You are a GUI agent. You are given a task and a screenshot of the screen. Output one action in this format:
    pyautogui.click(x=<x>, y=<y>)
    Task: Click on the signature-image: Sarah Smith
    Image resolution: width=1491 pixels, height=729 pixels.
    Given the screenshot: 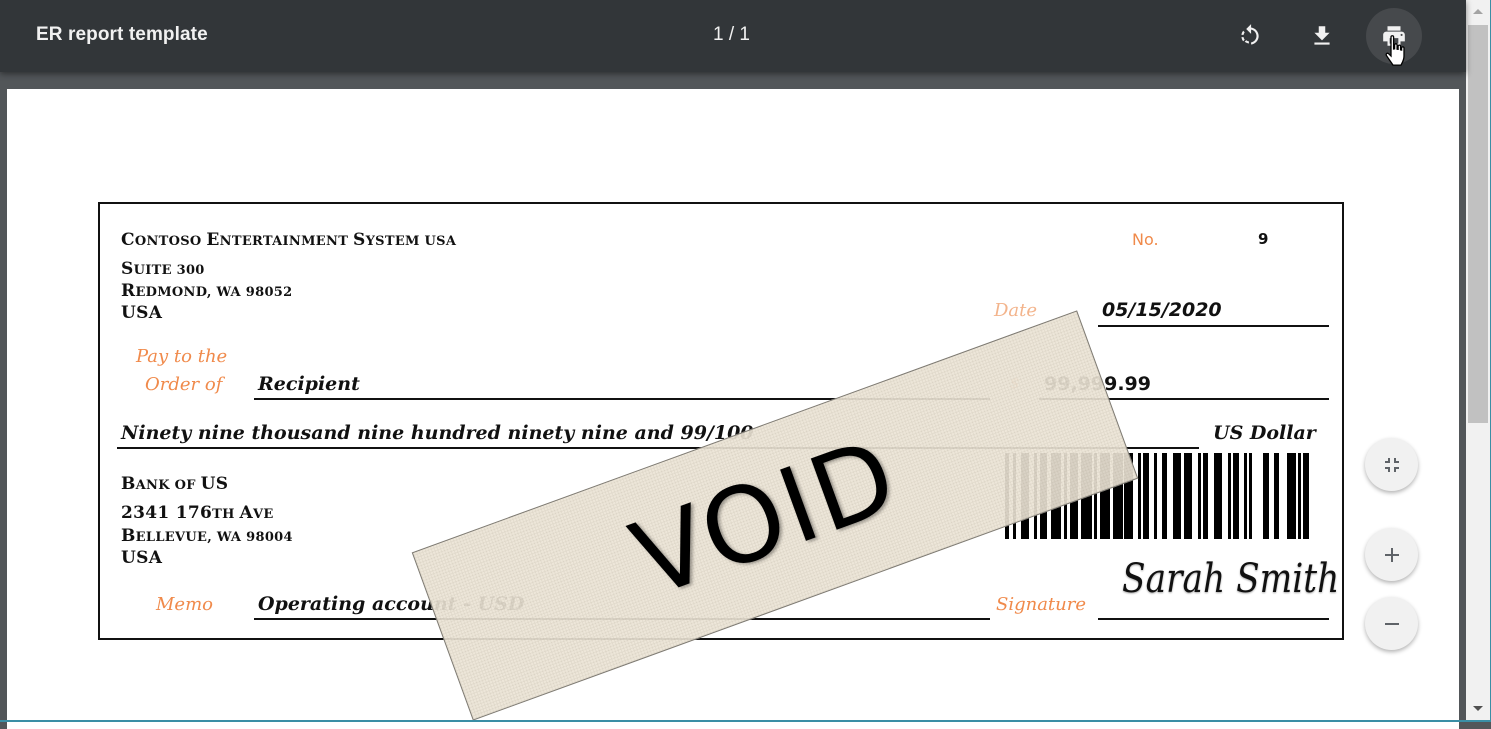 What is the action you would take?
    pyautogui.click(x=1231, y=579)
    